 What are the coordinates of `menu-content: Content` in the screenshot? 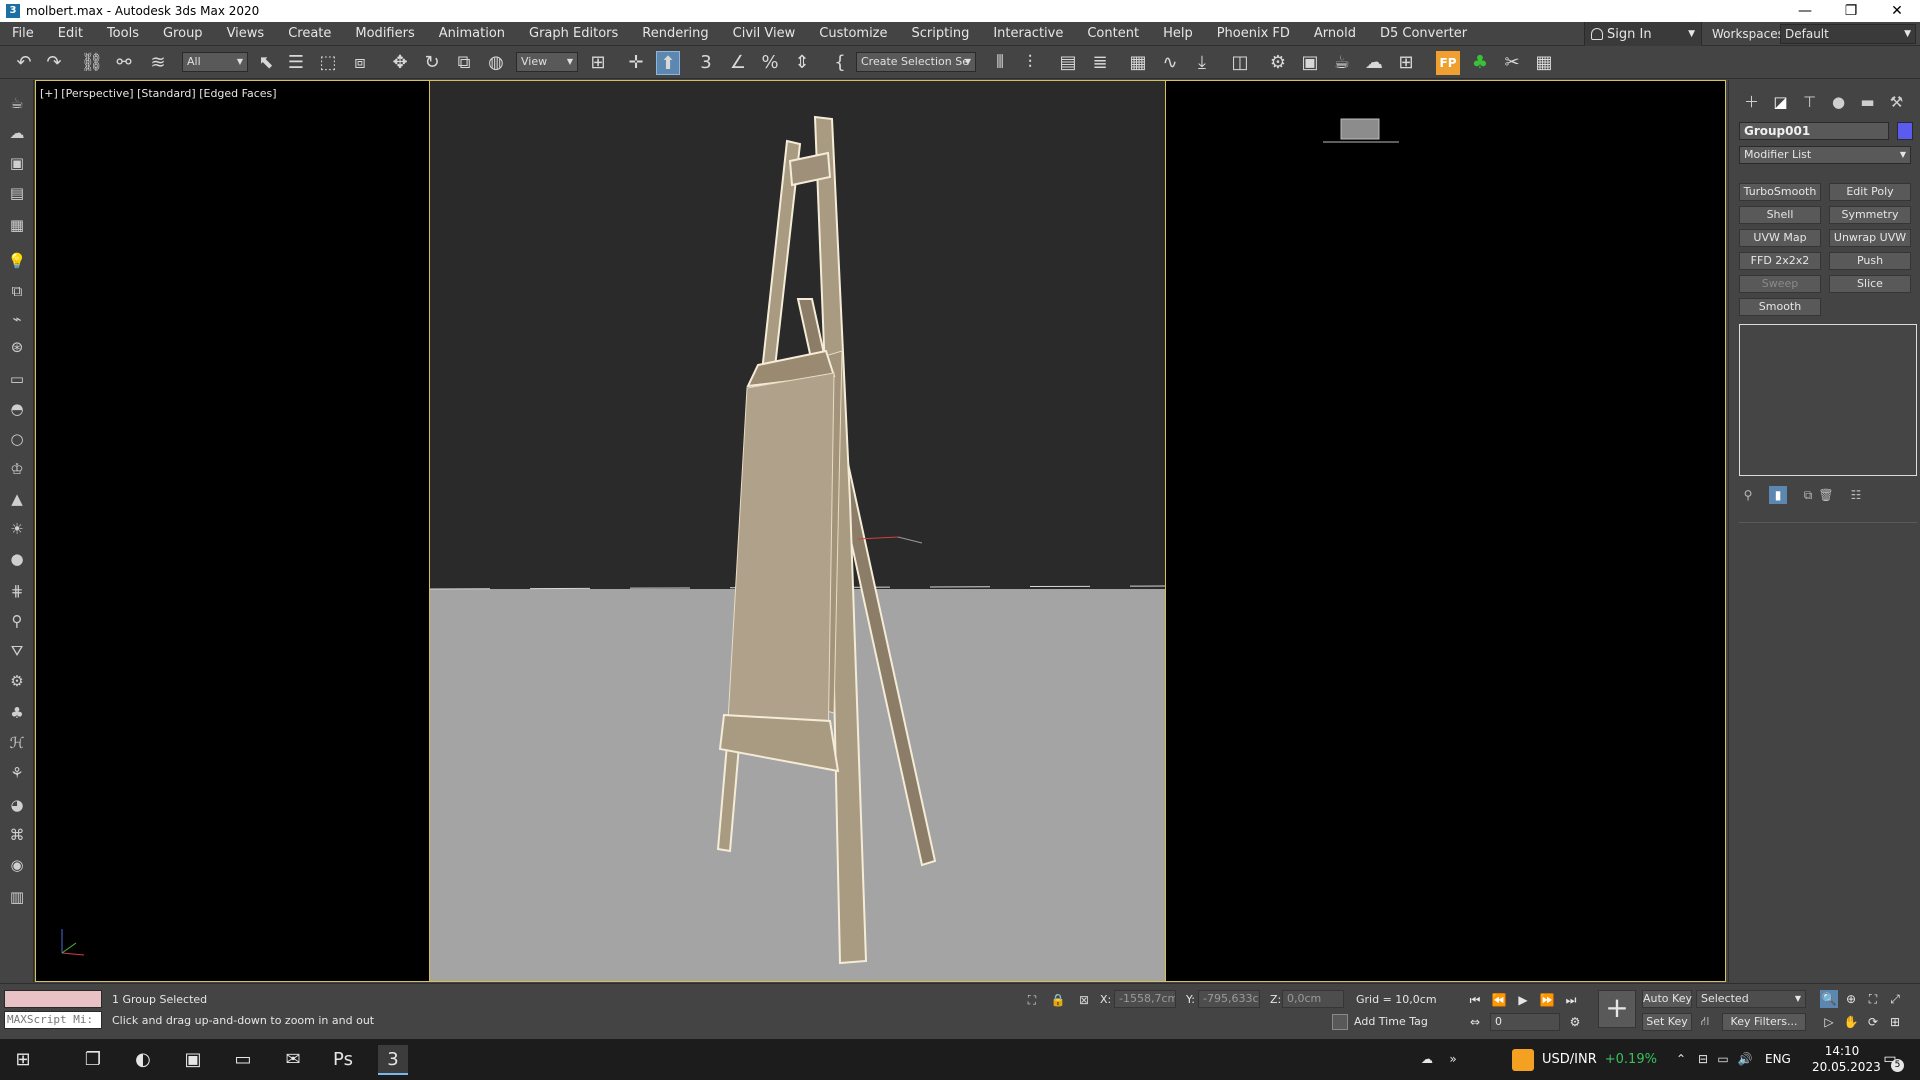 It's located at (1113, 34).